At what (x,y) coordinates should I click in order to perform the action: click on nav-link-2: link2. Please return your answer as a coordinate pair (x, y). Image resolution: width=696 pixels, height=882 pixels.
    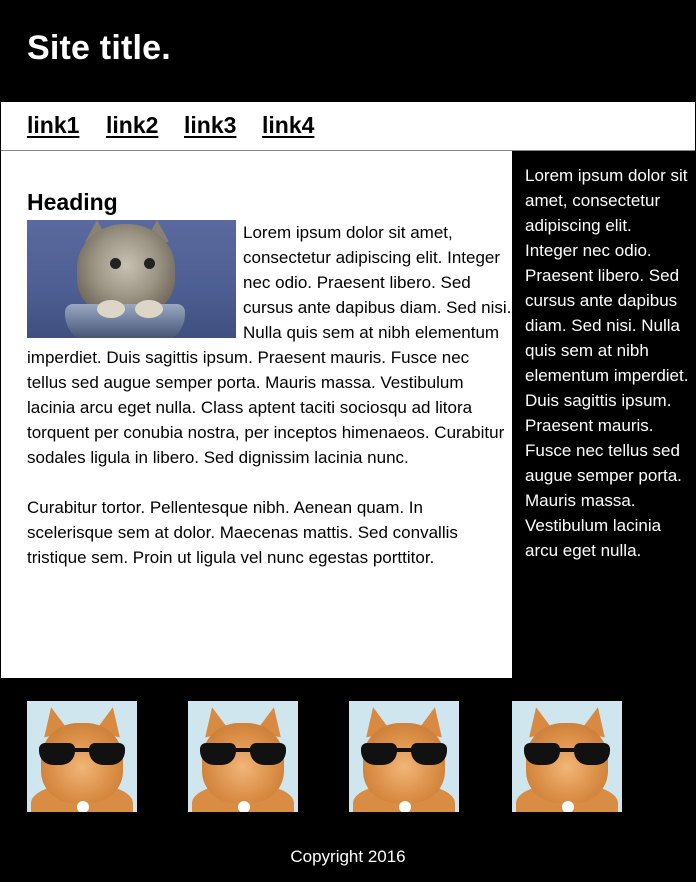
    Looking at the image, I should click on (132, 125).